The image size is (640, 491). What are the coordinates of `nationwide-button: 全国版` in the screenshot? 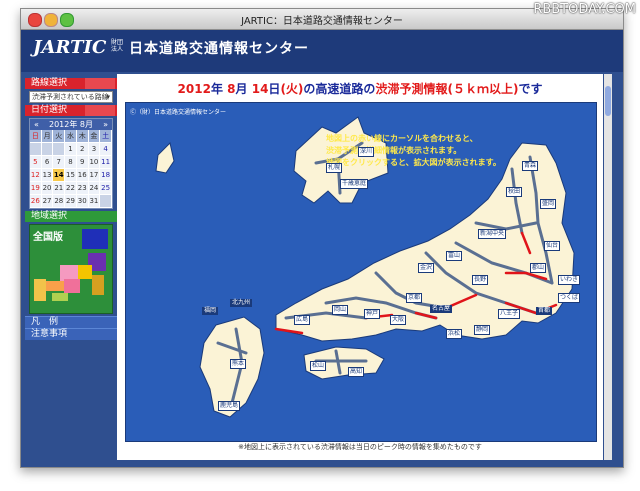 It's located at (48, 235).